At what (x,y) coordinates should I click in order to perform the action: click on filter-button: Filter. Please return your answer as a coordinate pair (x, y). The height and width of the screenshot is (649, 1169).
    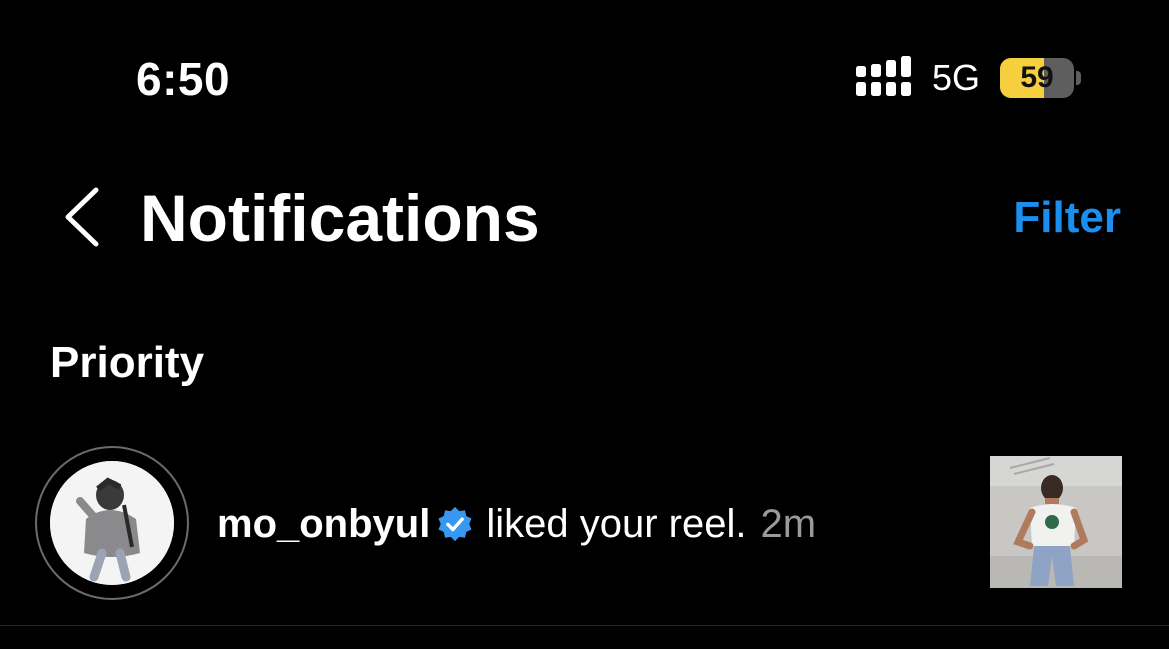
    Looking at the image, I should click on (1067, 218).